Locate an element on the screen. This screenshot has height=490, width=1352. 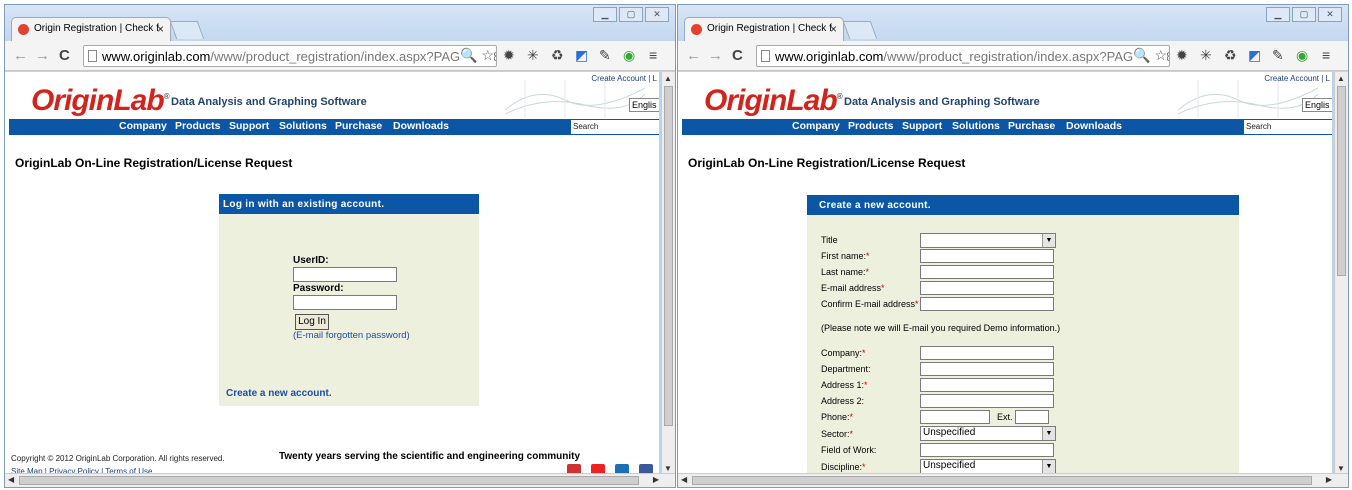
confirm-email-input is located at coordinates (987, 304).